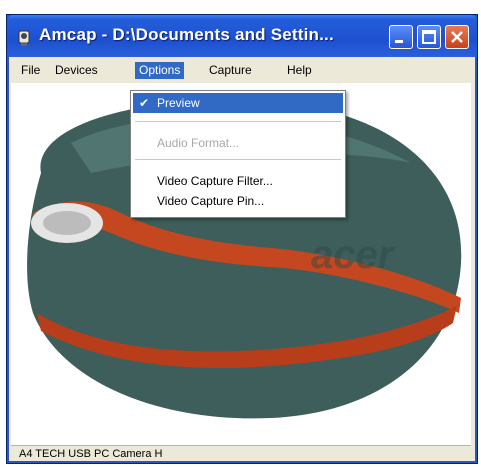 The height and width of the screenshot is (467, 481). I want to click on close-icon, so click(457, 37).